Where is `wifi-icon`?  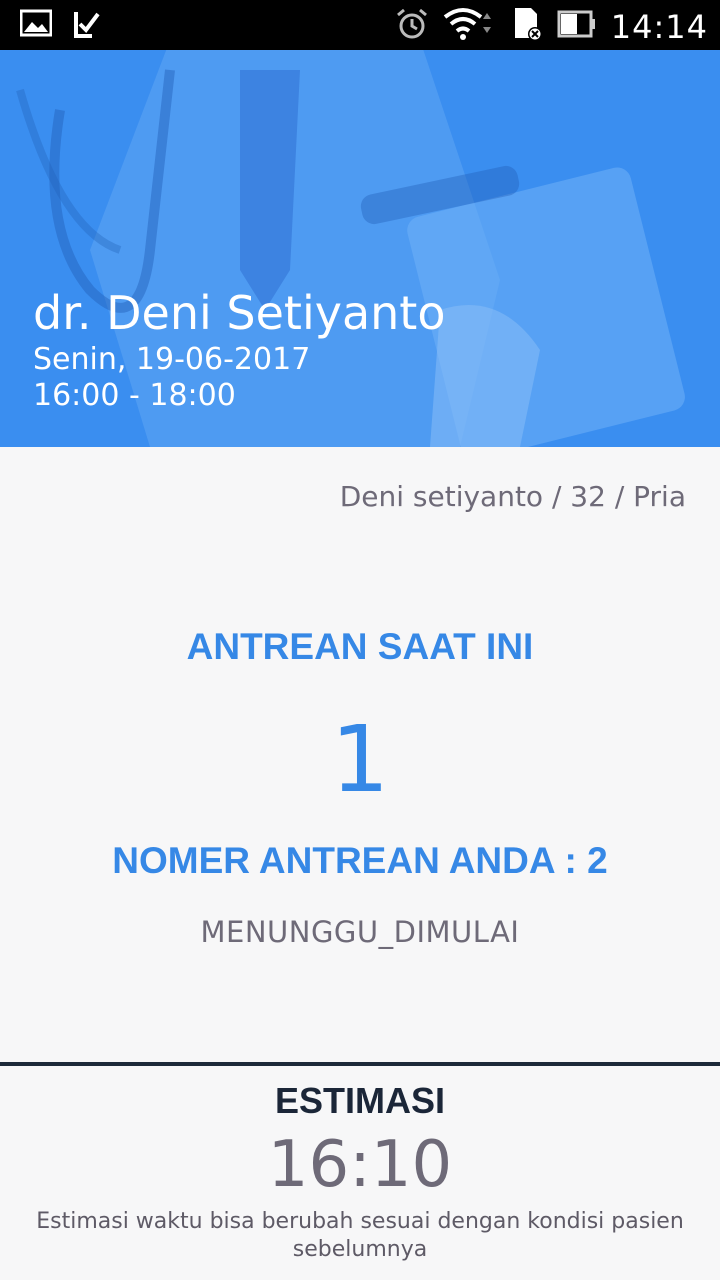
wifi-icon is located at coordinates (469, 26).